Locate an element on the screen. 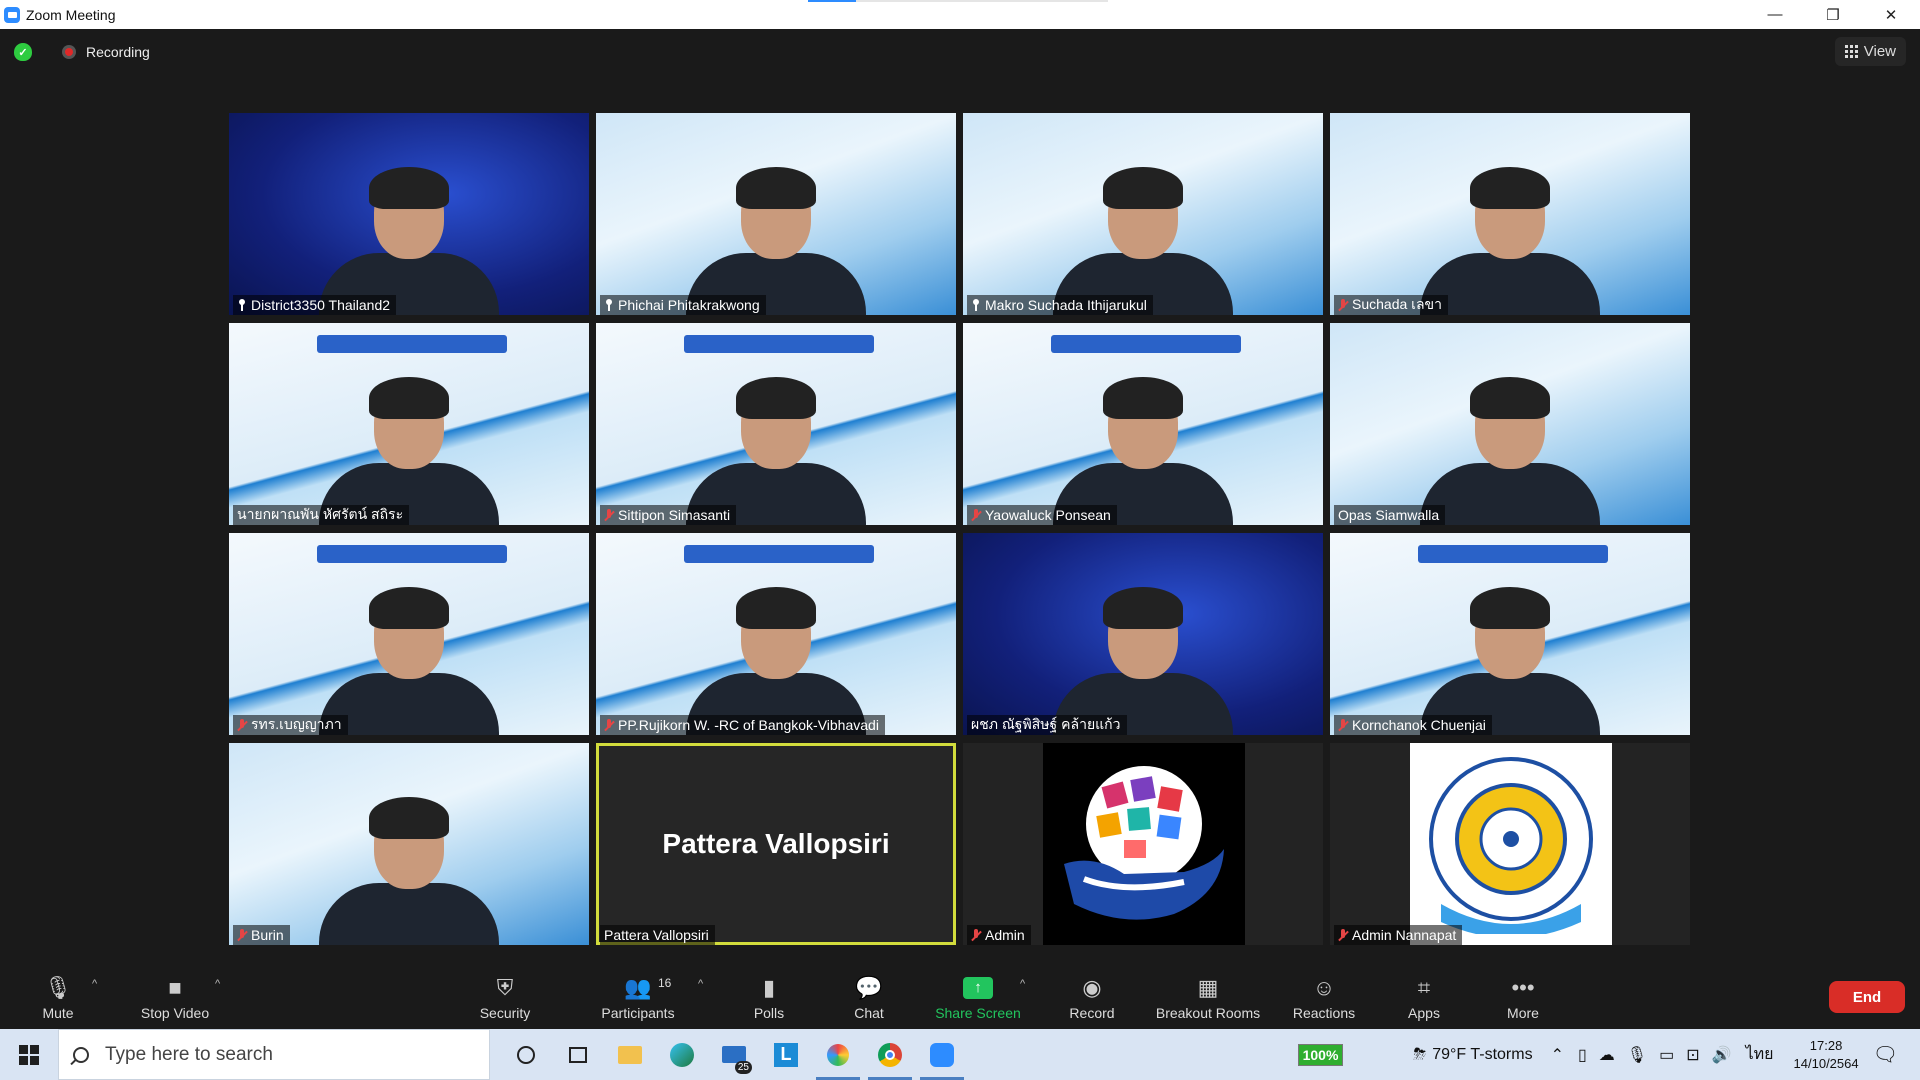 The width and height of the screenshot is (1920, 1080). share-screen-icon: ↑ is located at coordinates (978, 987).